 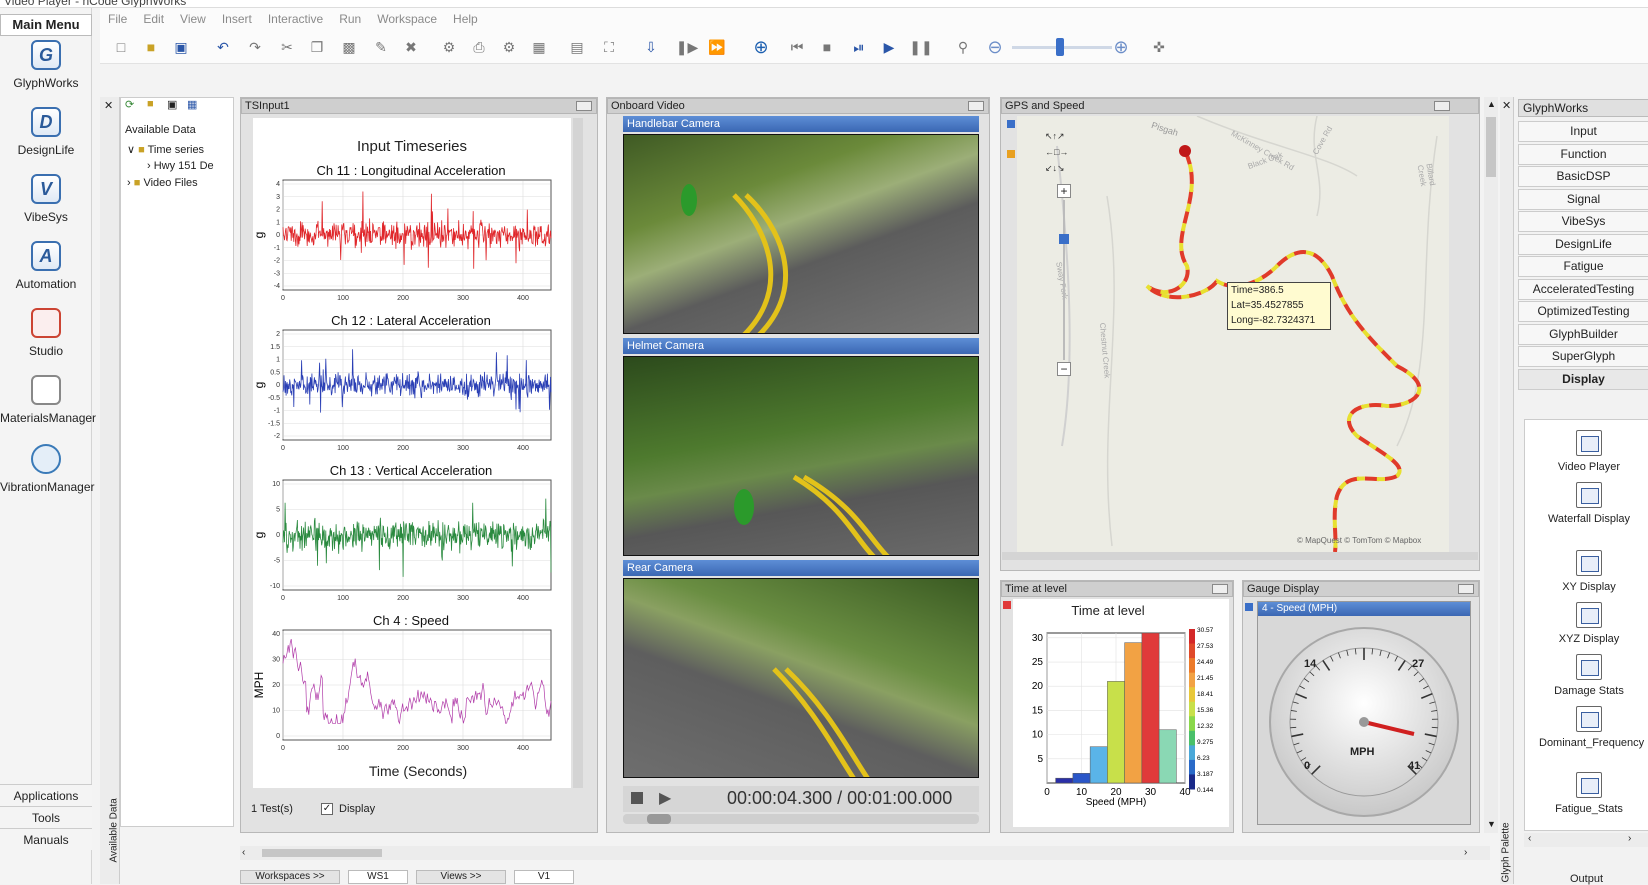 I want to click on applications-button: Applications, so click(x=46, y=795).